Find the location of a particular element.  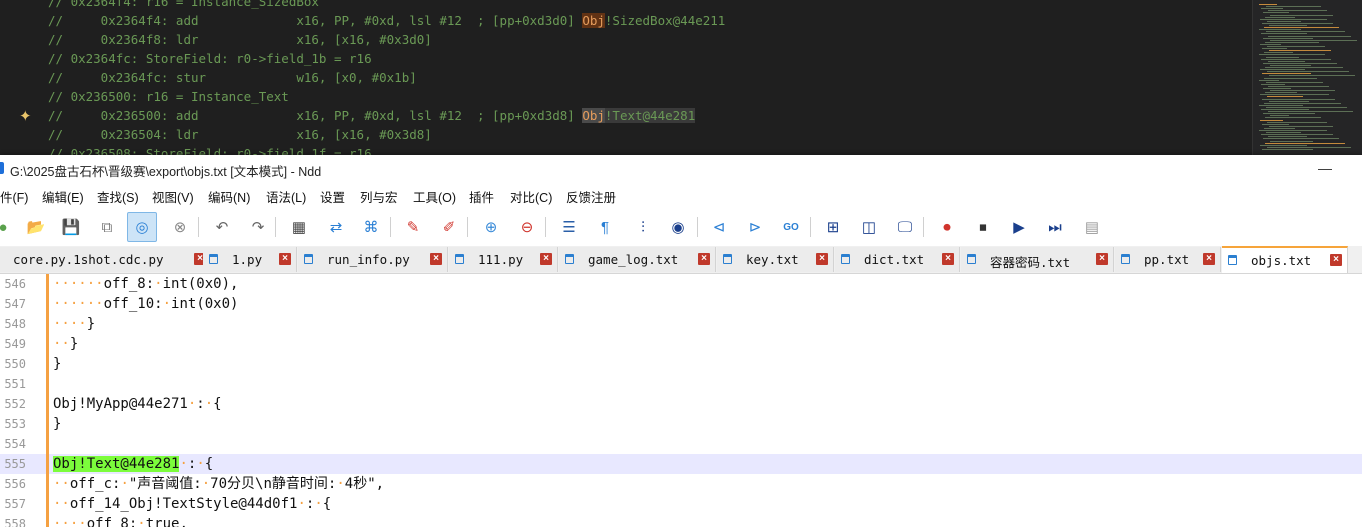

record-view-button: ◉ is located at coordinates (678, 227).